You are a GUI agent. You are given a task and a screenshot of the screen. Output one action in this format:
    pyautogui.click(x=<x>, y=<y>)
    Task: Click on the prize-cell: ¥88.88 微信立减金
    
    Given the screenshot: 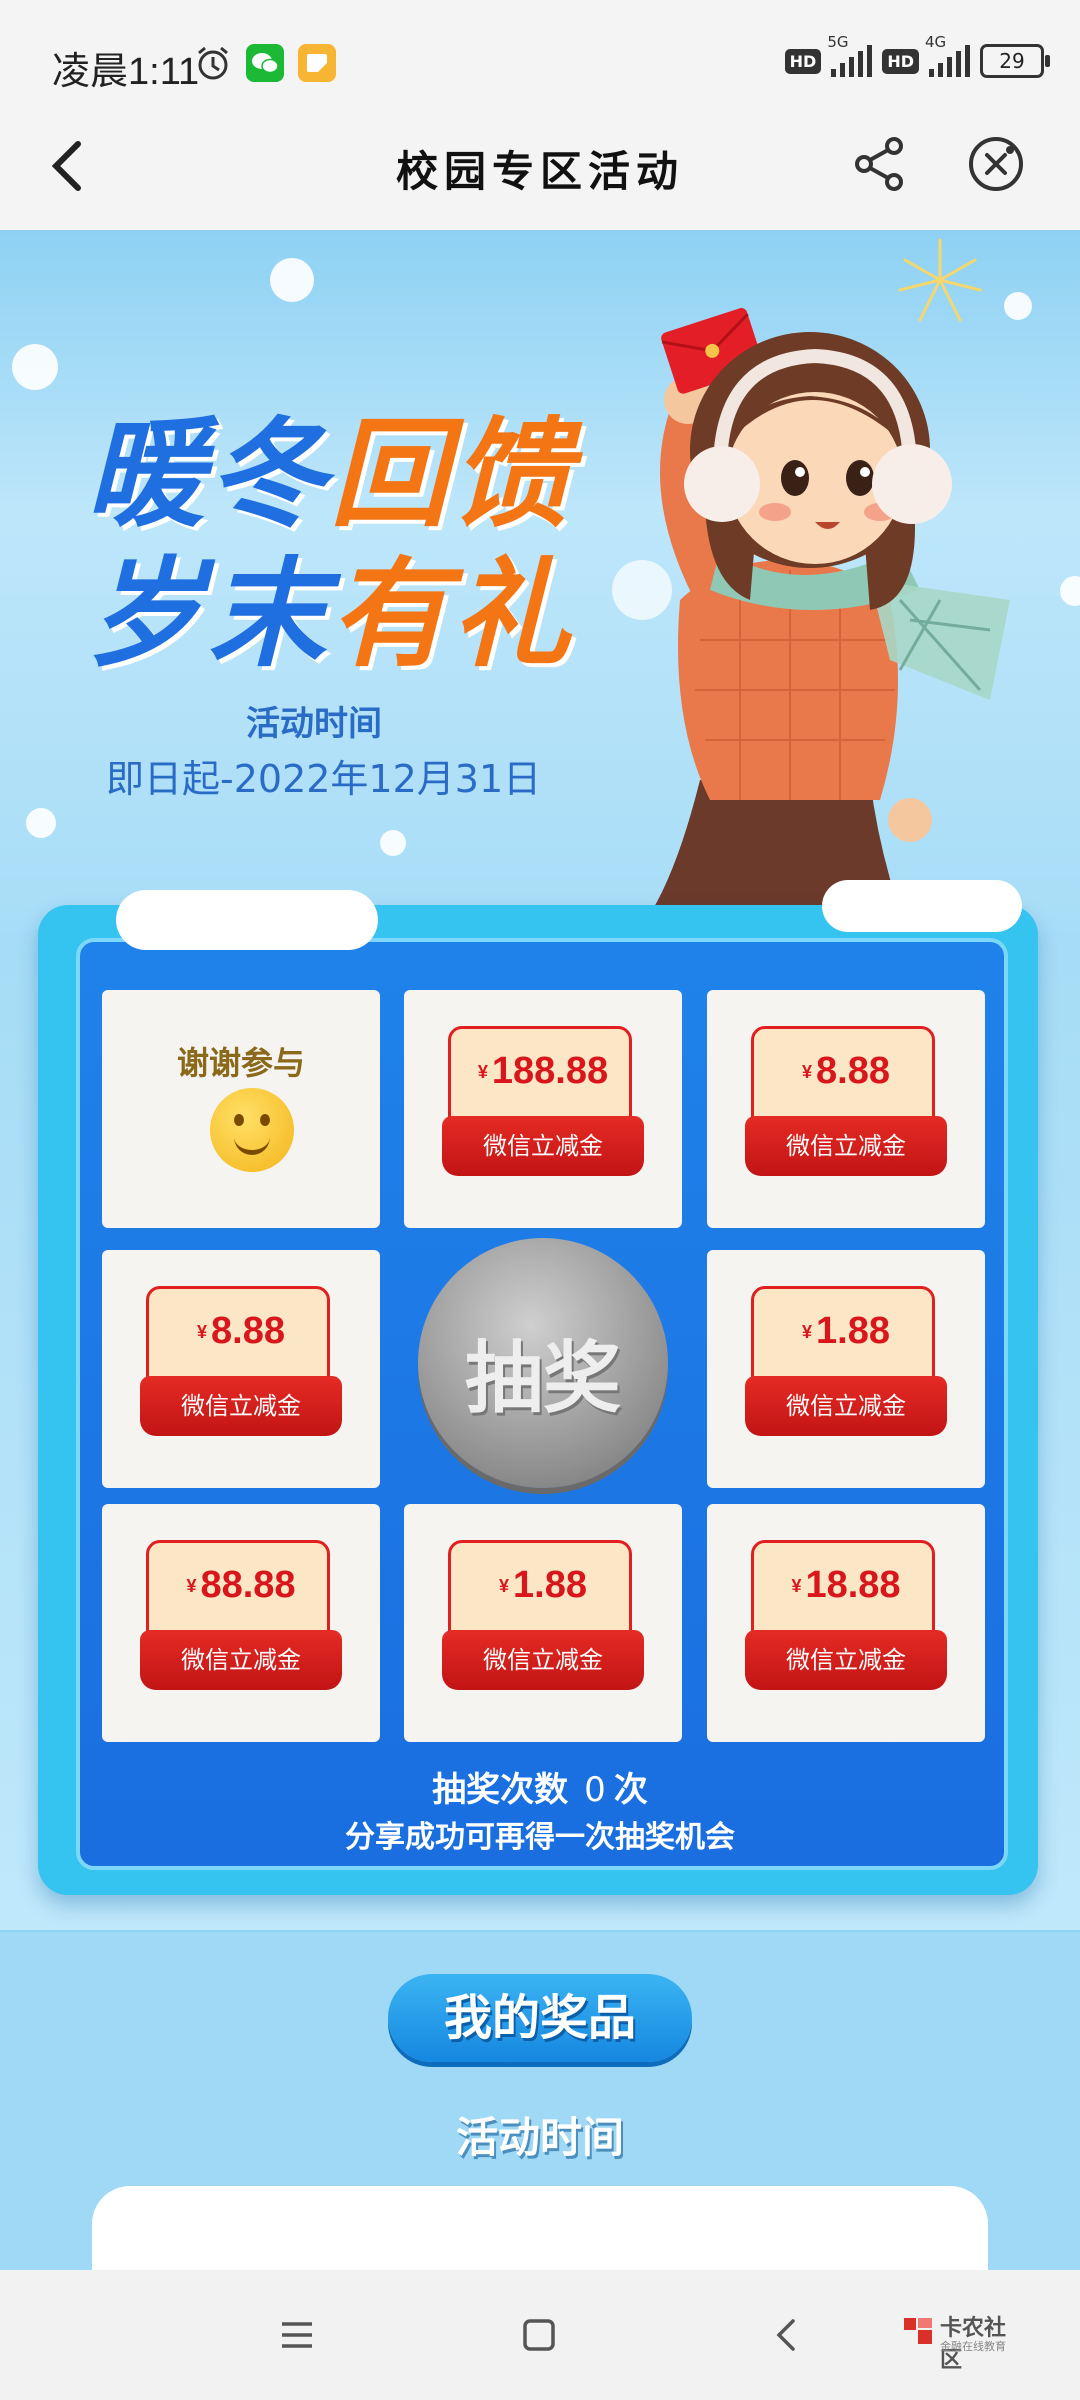 What is the action you would take?
    pyautogui.click(x=241, y=1623)
    